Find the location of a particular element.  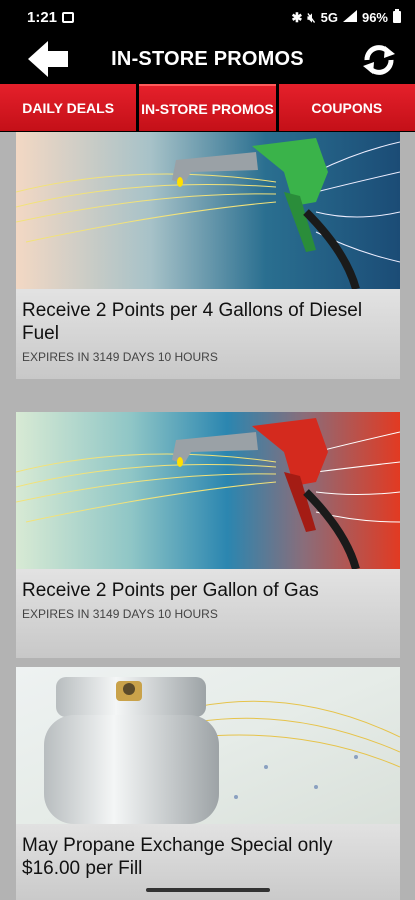

home-indicator is located at coordinates (208, 890).